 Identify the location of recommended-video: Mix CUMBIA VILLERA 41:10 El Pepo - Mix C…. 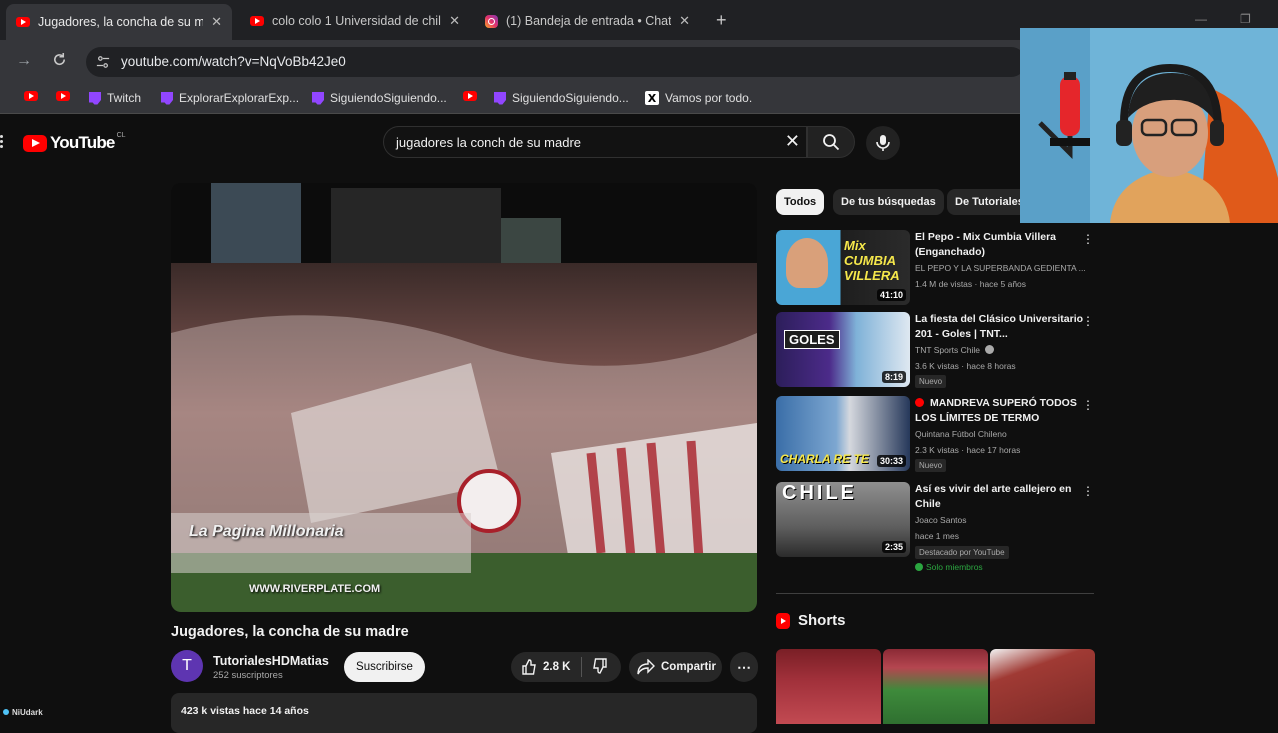
(936, 269).